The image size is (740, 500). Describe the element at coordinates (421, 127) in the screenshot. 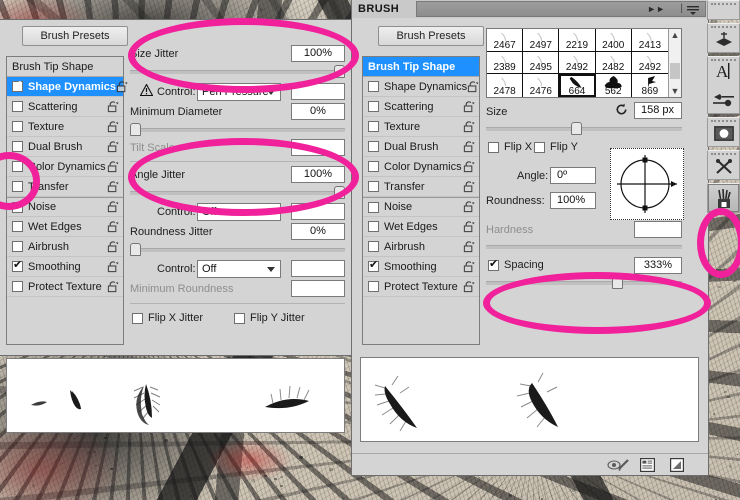

I see `option-texture: Texture` at that location.